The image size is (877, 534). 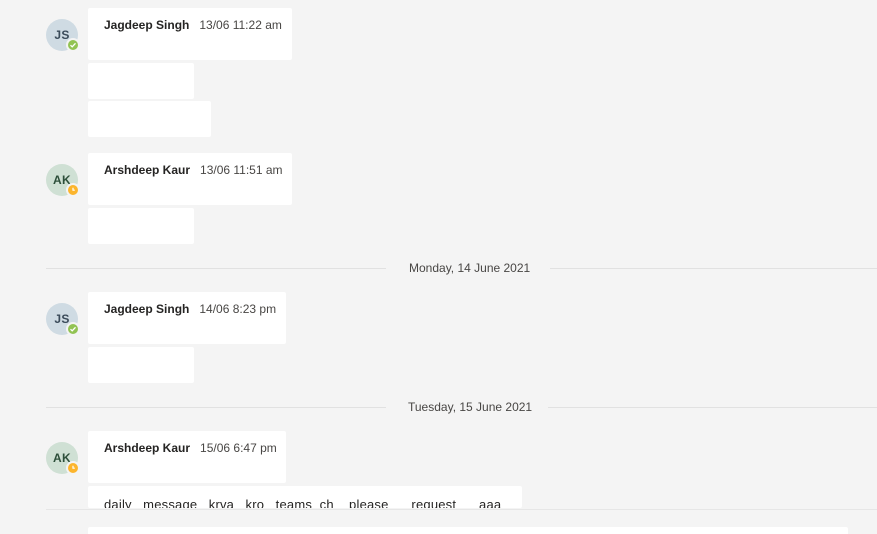 What do you see at coordinates (238, 448) in the screenshot?
I see `message-timestamp: 15/06 6:47 pm` at bounding box center [238, 448].